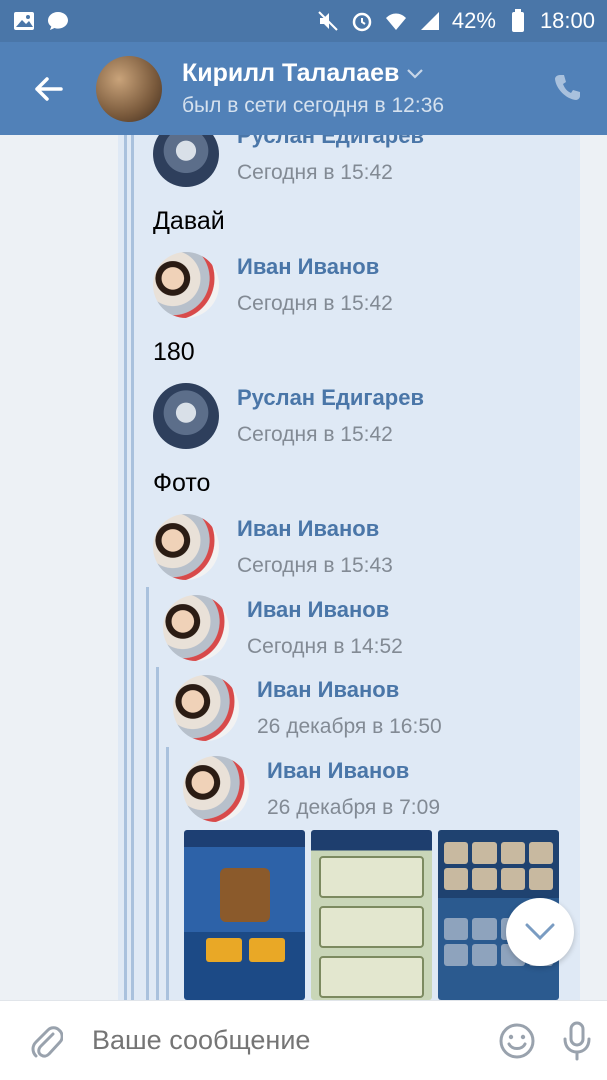 The image size is (607, 1080). I want to click on message-composer, so click(303, 1040).